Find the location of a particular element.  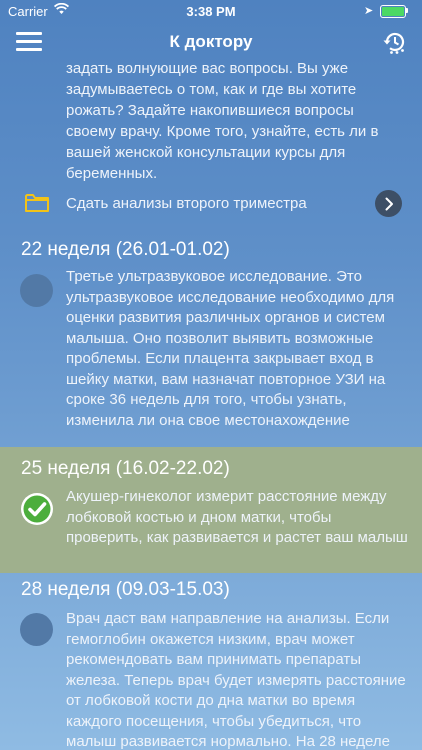

clock: 3:38 PM is located at coordinates (211, 11).